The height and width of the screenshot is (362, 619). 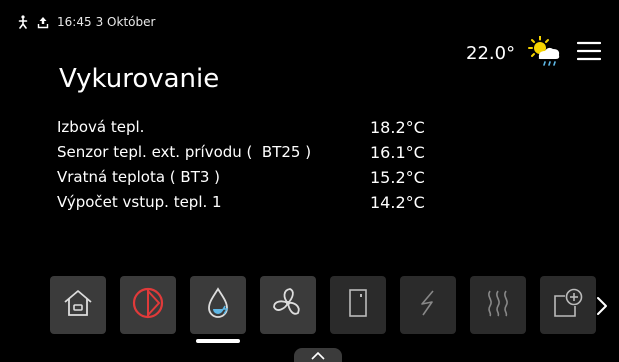 I want to click on status-time: 16:45, so click(x=74, y=22).